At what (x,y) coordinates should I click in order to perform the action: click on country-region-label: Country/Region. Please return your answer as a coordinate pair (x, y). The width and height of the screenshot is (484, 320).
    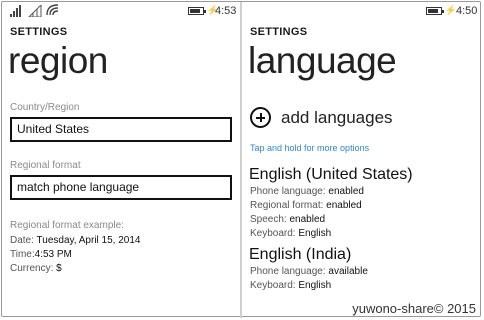
    Looking at the image, I should click on (45, 107).